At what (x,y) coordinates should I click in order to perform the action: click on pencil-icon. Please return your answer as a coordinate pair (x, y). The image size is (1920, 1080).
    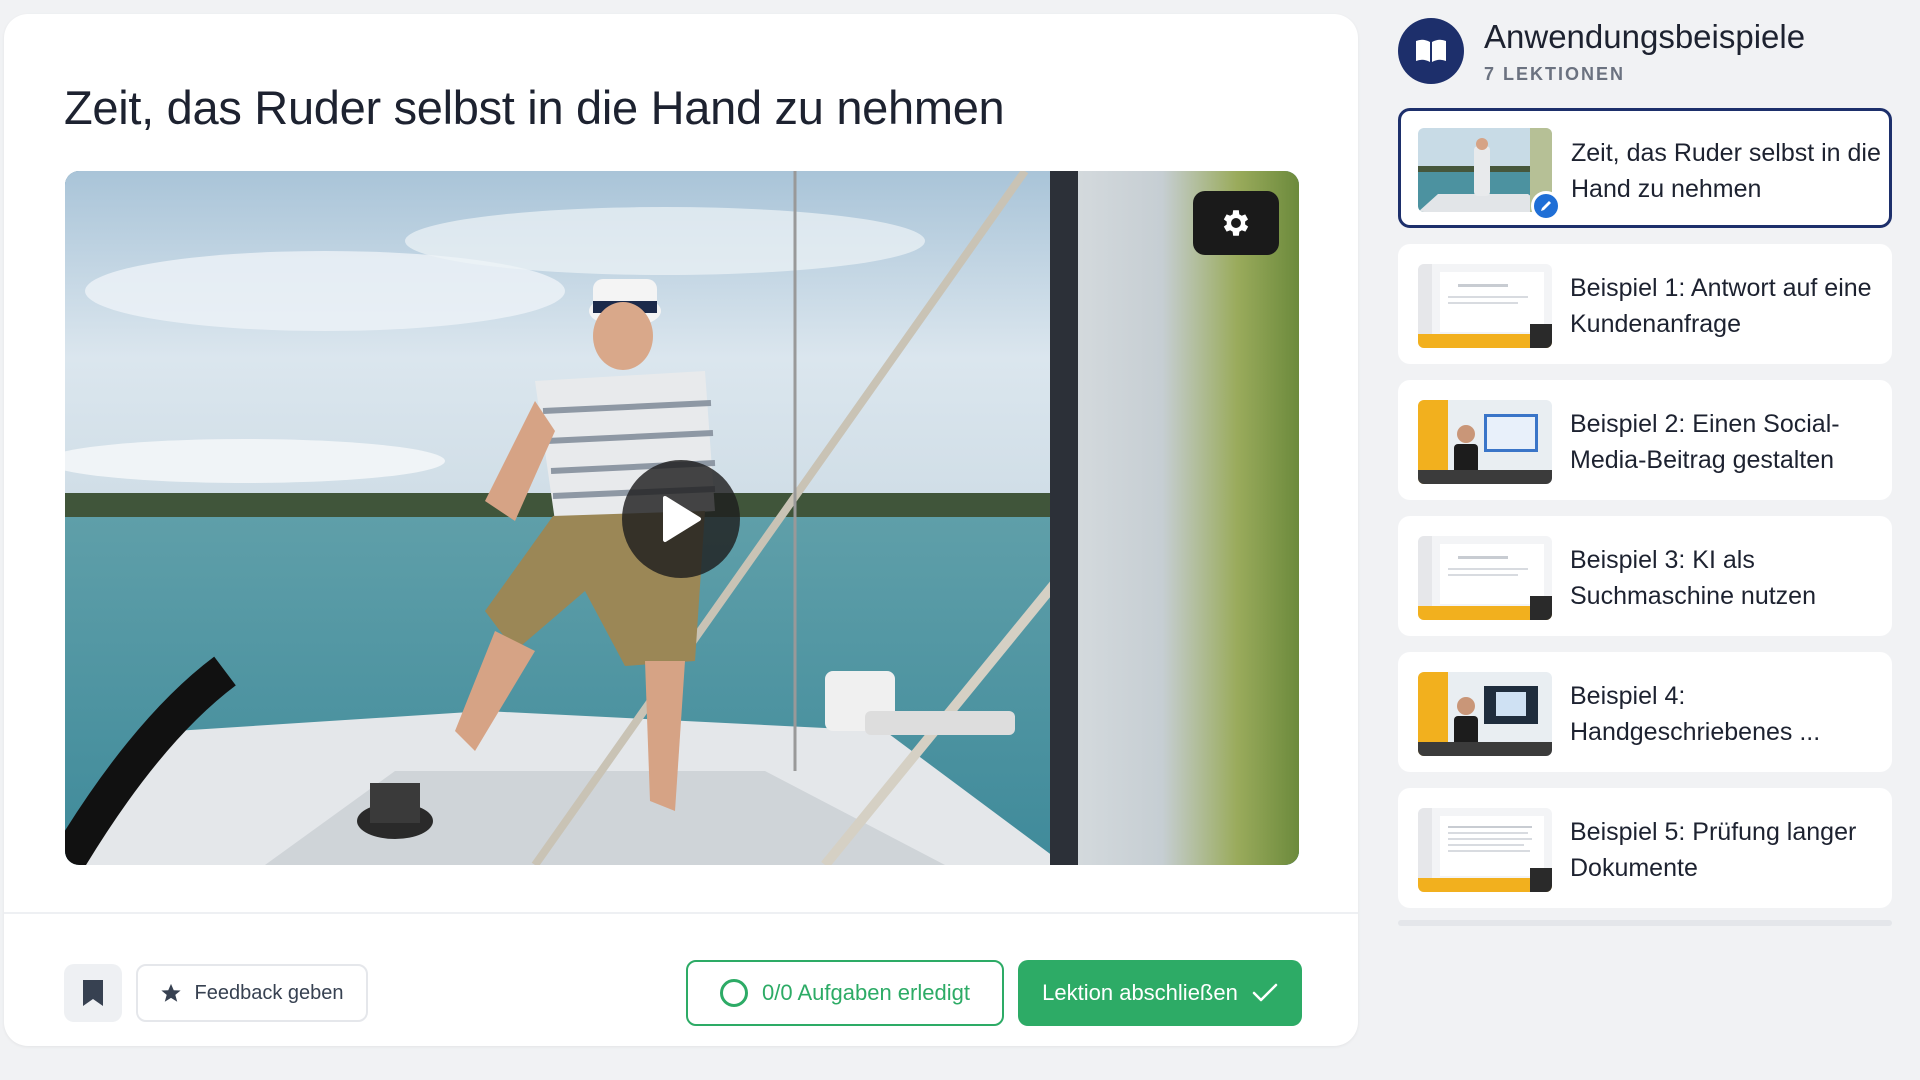
    Looking at the image, I should click on (1546, 206).